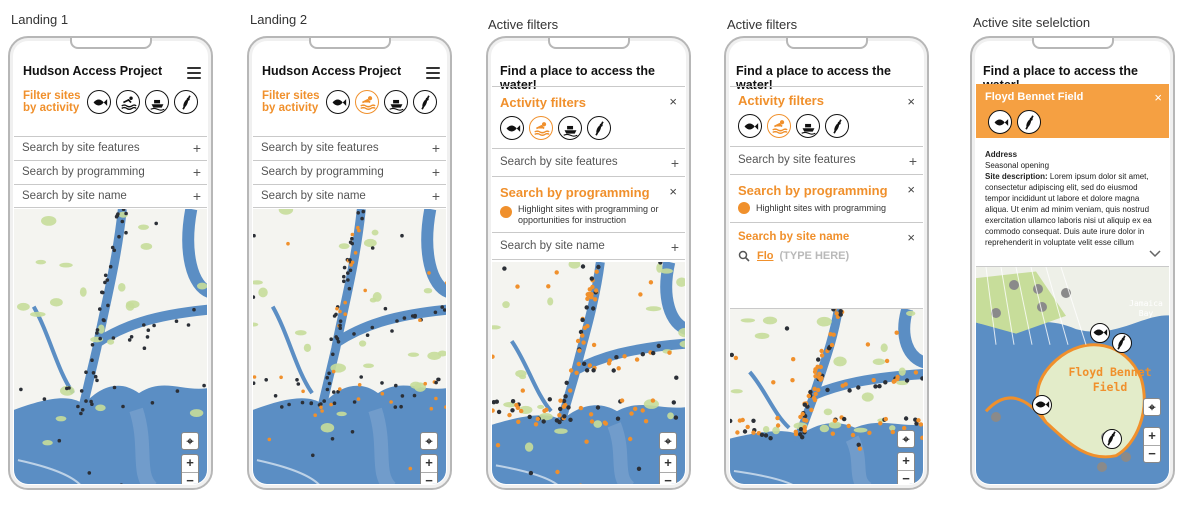  What do you see at coordinates (765, 256) in the screenshot?
I see `search-input-value: Flo` at bounding box center [765, 256].